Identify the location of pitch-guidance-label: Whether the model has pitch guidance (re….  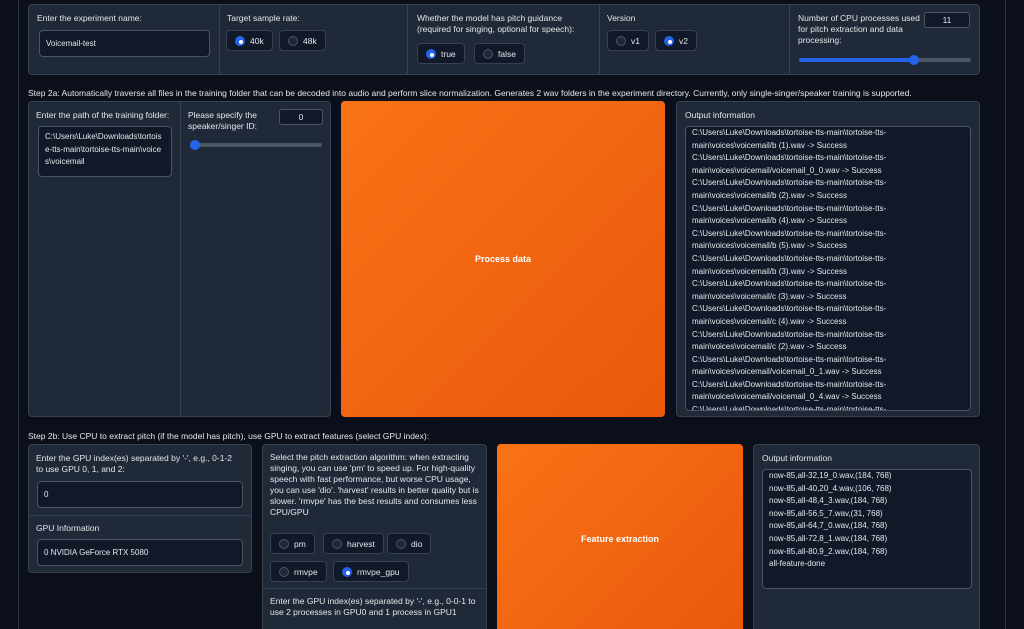
(496, 23).